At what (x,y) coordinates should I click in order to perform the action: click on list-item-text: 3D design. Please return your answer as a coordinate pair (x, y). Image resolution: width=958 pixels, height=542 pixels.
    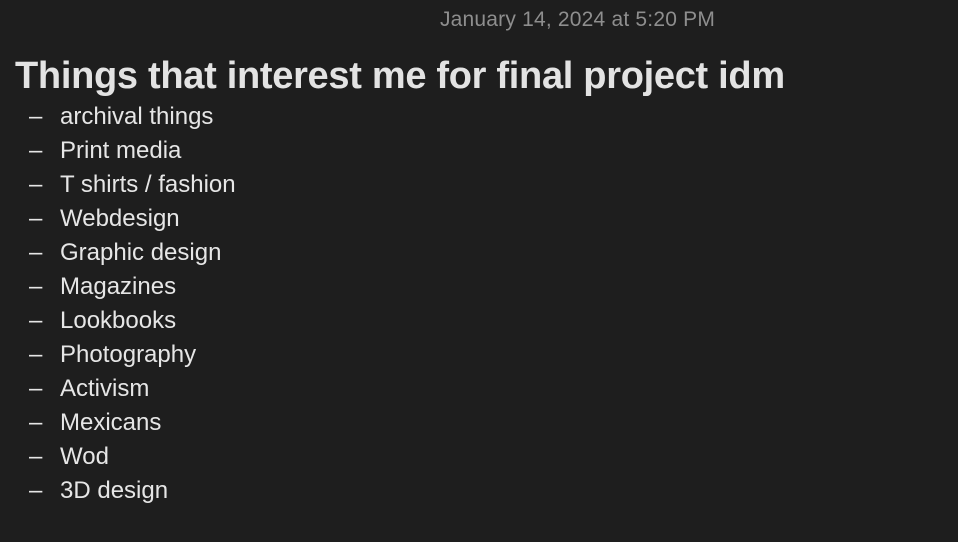
    Looking at the image, I should click on (114, 491).